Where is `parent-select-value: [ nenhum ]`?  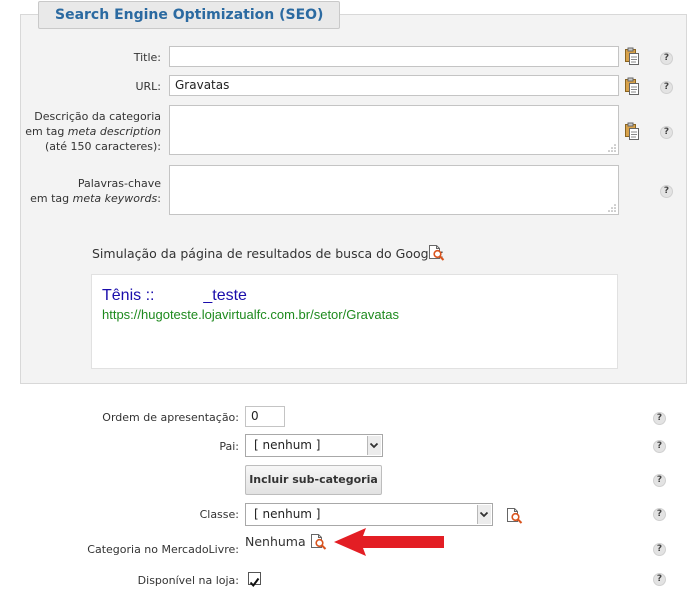
parent-select-value: [ nenhum ] is located at coordinates (287, 445).